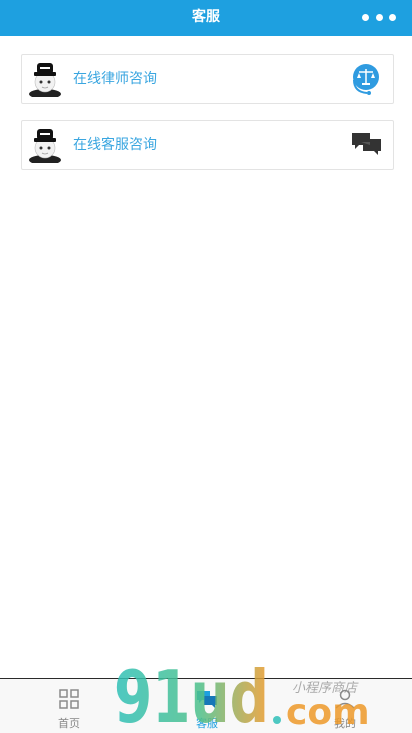  What do you see at coordinates (366, 79) in the screenshot?
I see `scales-headset-icon` at bounding box center [366, 79].